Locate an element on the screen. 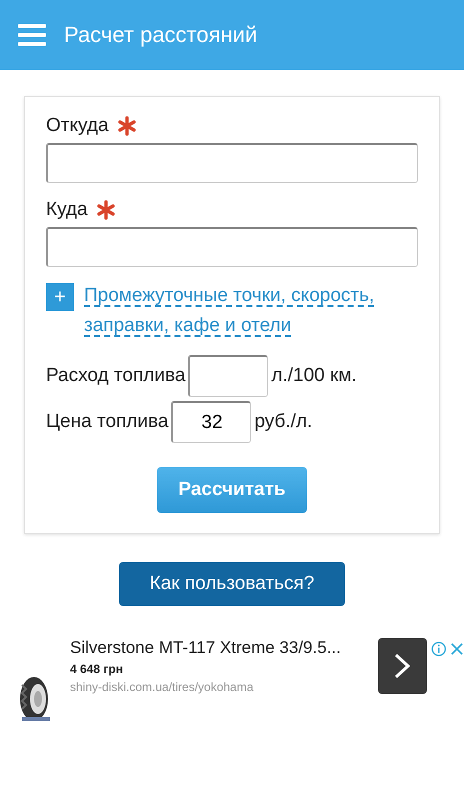 The width and height of the screenshot is (464, 800). menu-icon is located at coordinates (32, 35).